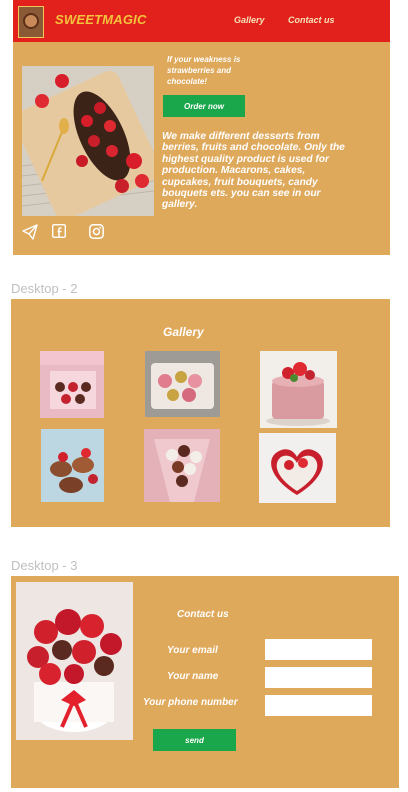  Describe the element at coordinates (192, 650) in the screenshot. I see `email-label: Your email` at that location.